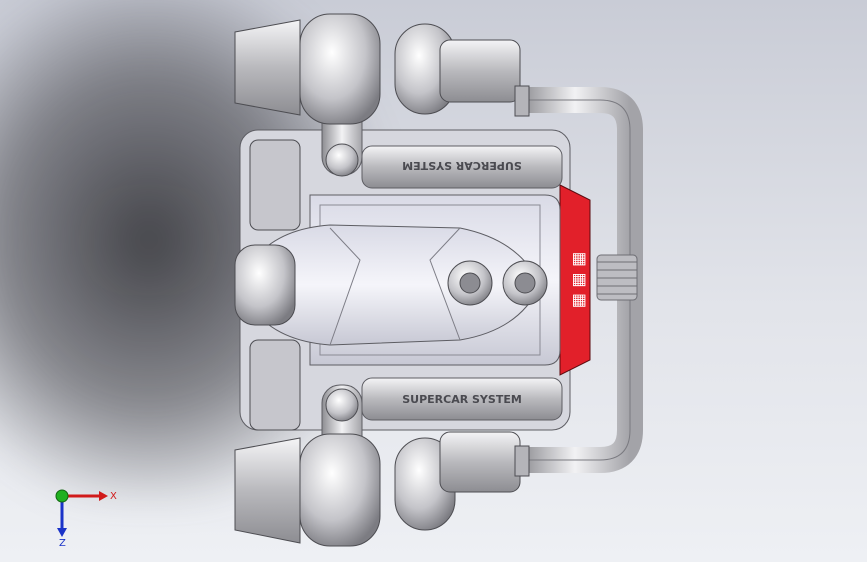 This screenshot has height=562, width=867. What do you see at coordinates (275, 385) in the screenshot?
I see `accessory-bracket-bottom` at bounding box center [275, 385].